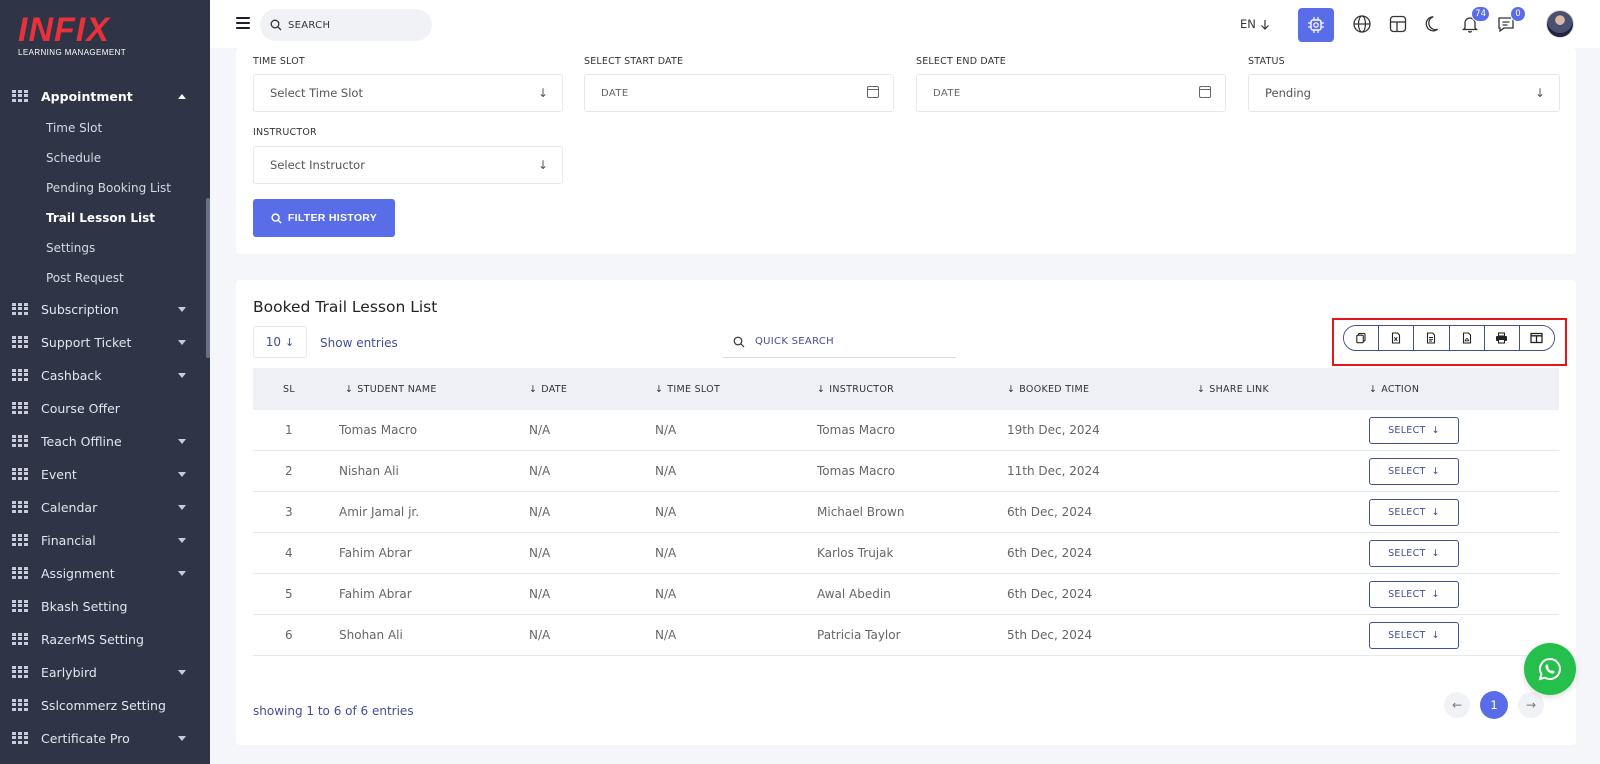 This screenshot has height=764, width=1600. Describe the element at coordinates (739, 93) in the screenshot. I see `start-date-field: DATE` at that location.